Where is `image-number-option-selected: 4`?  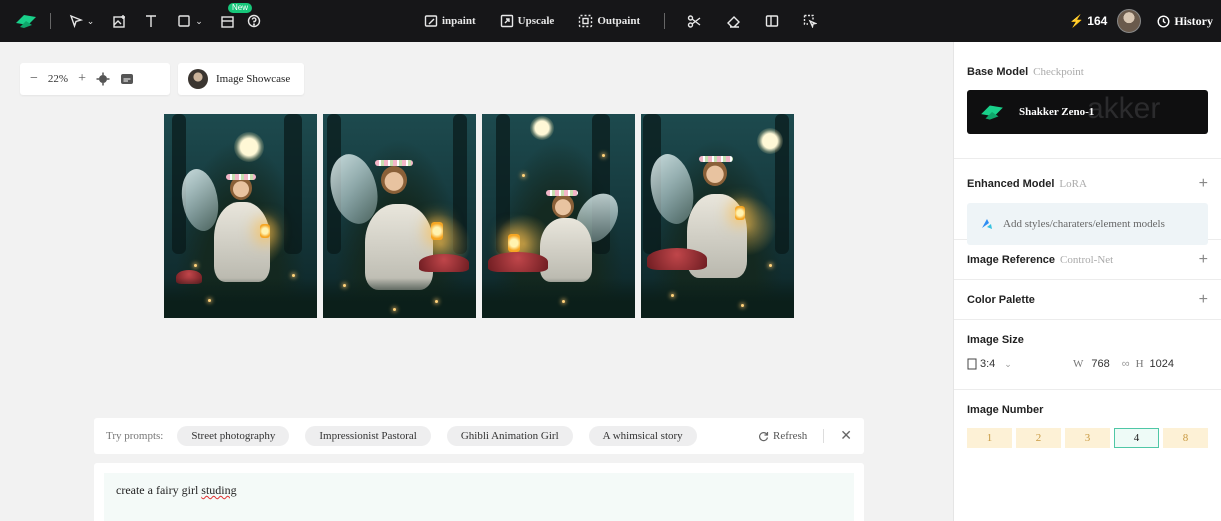 image-number-option-selected: 4 is located at coordinates (1136, 438).